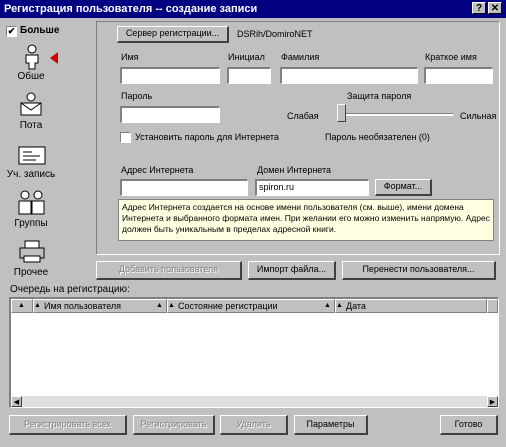 The height and width of the screenshot is (447, 506). I want to click on sidebar-item-label: Прочее, so click(31, 272).